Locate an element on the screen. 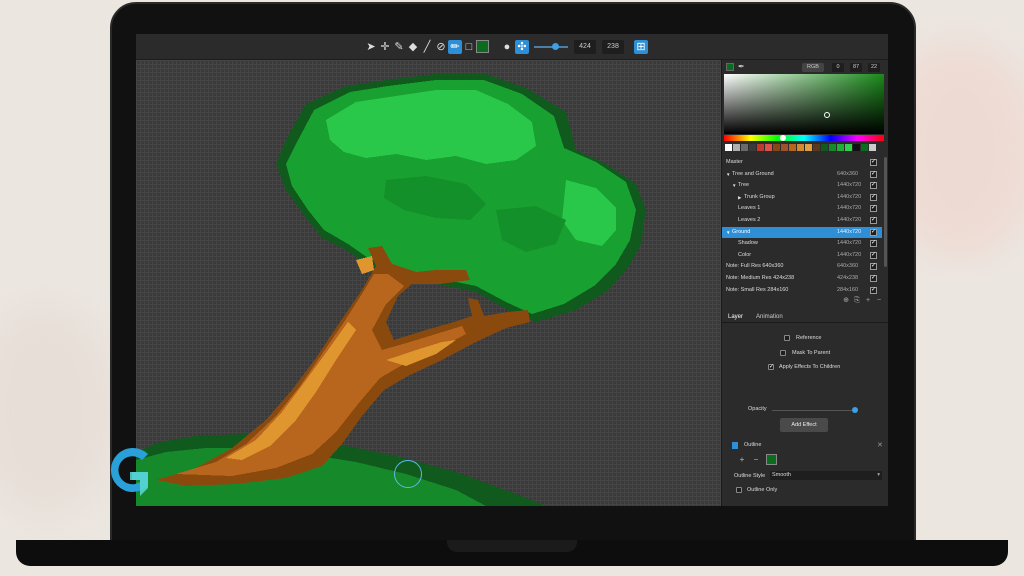 This screenshot has width=1024, height=576. layer-row: Shadow 1440x720 ✓ is located at coordinates (802, 244).